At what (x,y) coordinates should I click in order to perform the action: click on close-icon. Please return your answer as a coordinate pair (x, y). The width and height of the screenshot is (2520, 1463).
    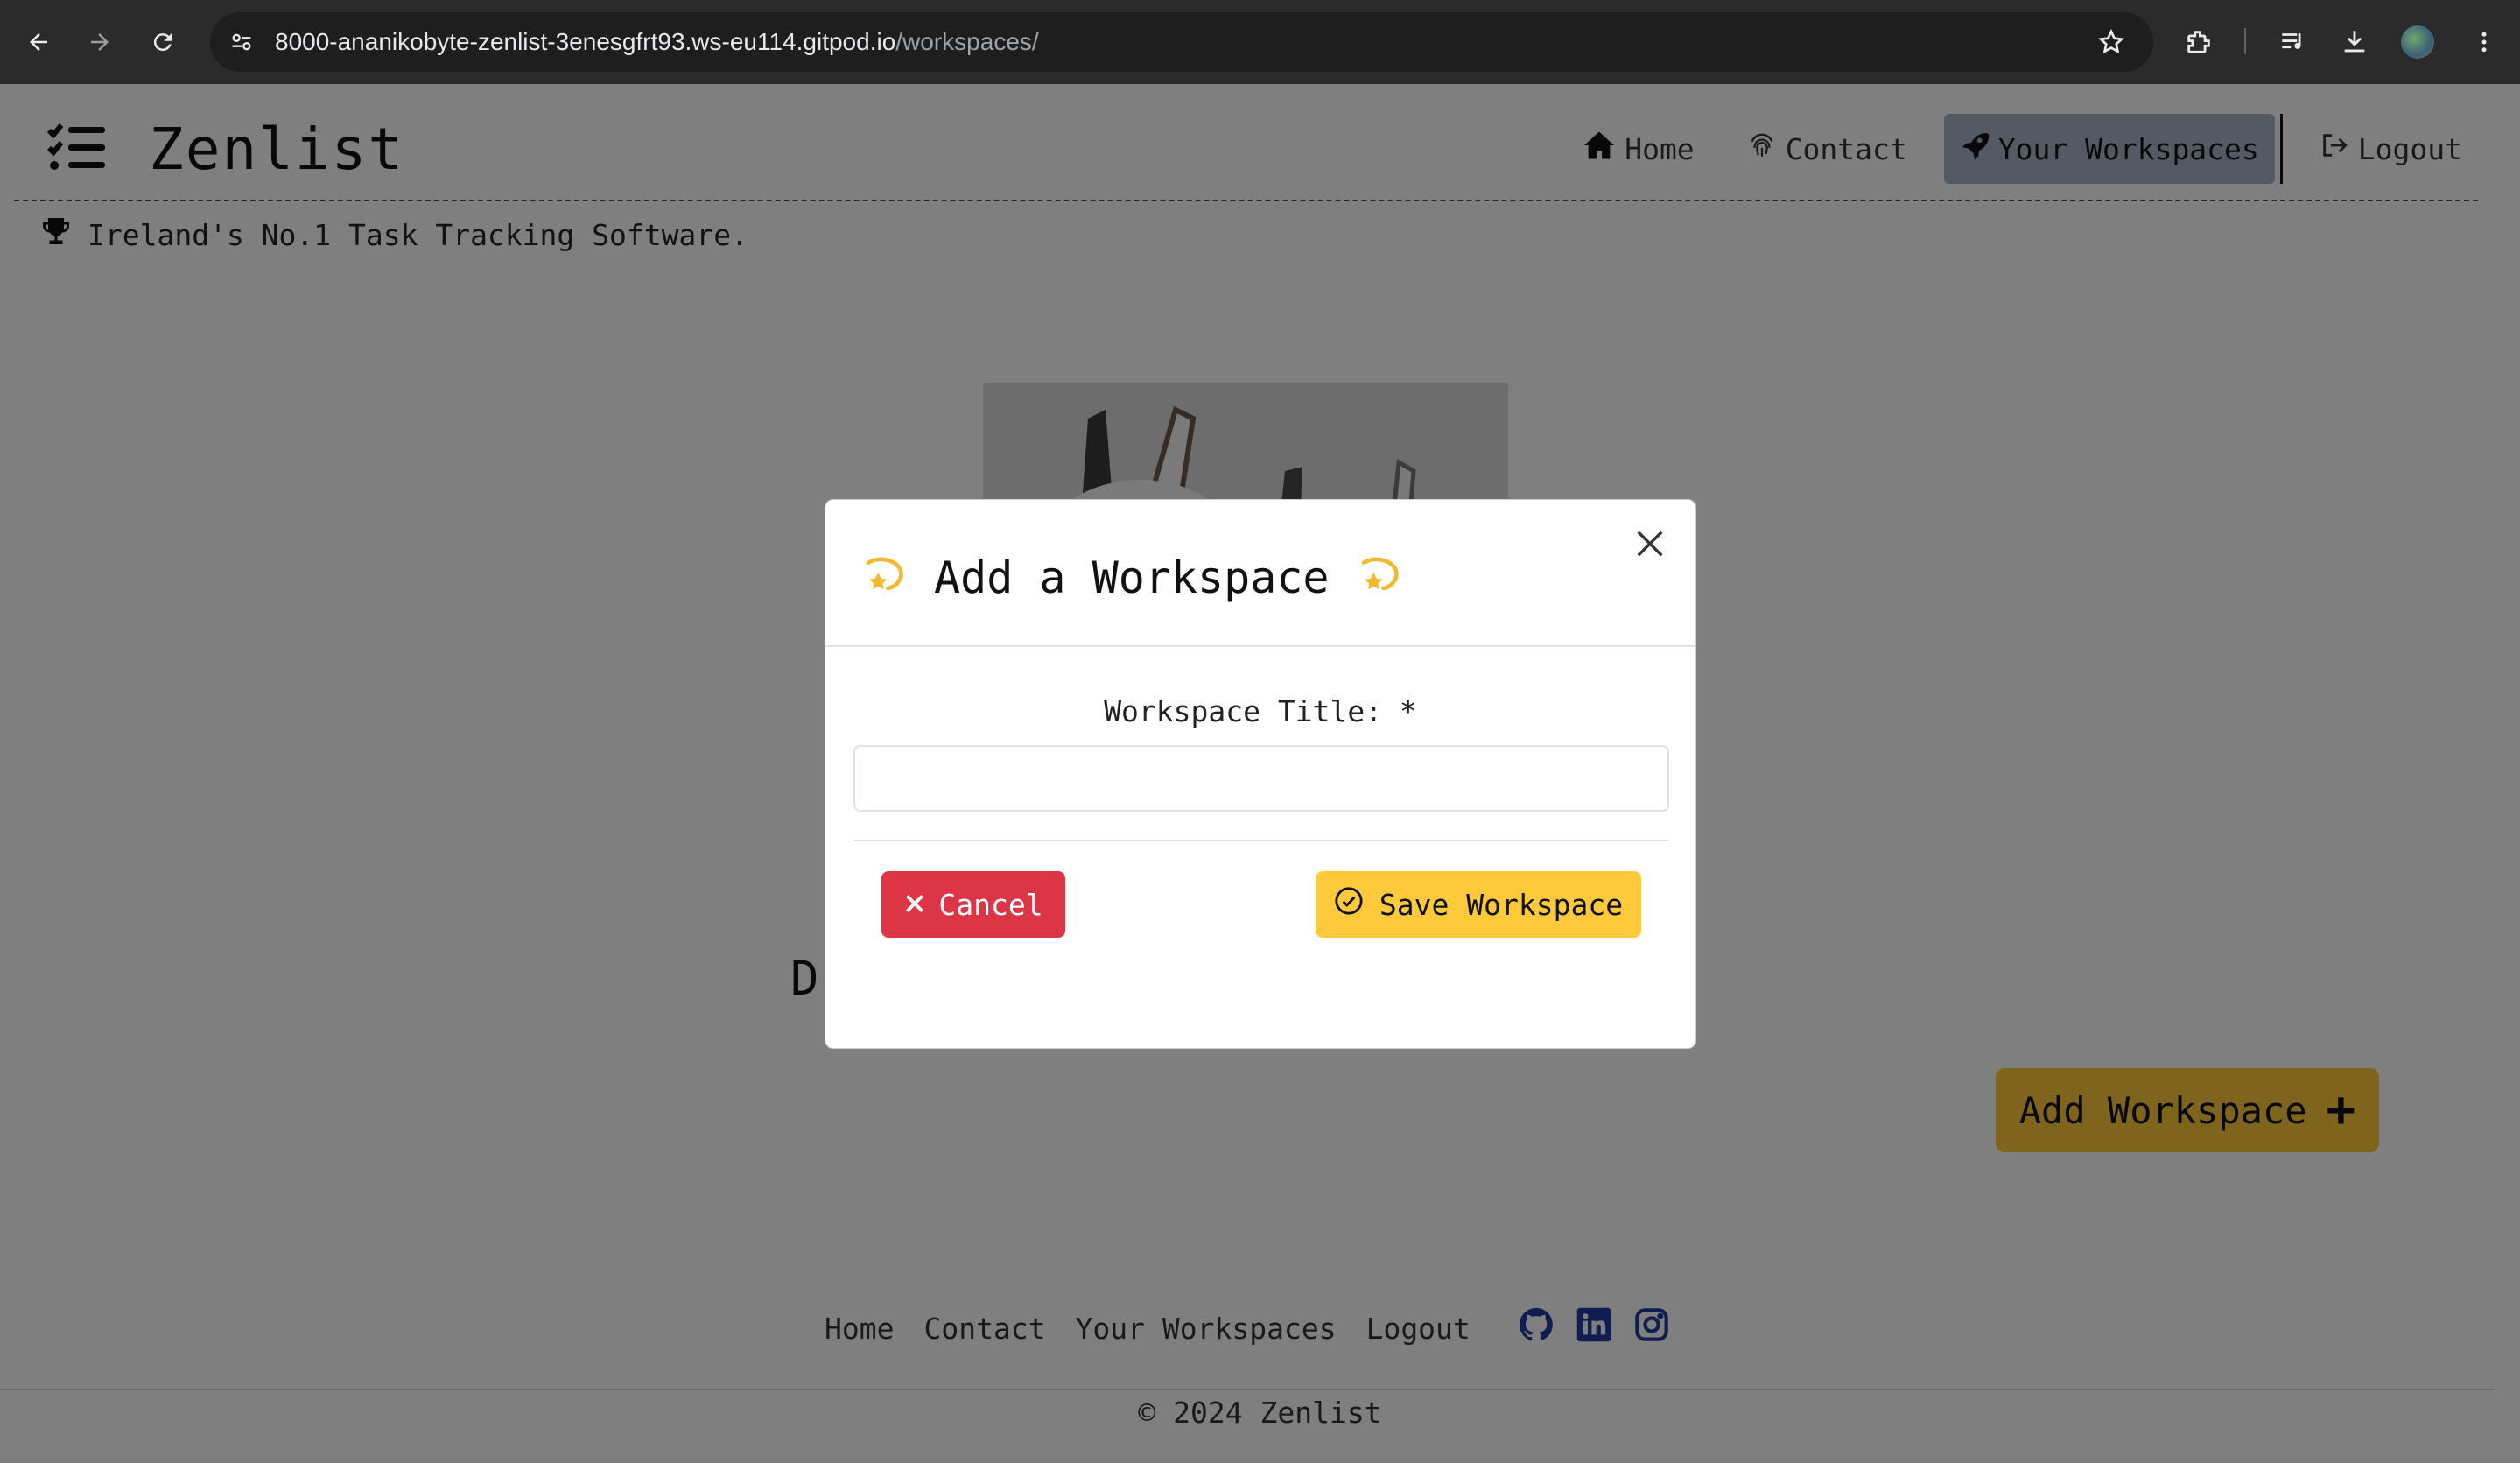
    Looking at the image, I should click on (1650, 544).